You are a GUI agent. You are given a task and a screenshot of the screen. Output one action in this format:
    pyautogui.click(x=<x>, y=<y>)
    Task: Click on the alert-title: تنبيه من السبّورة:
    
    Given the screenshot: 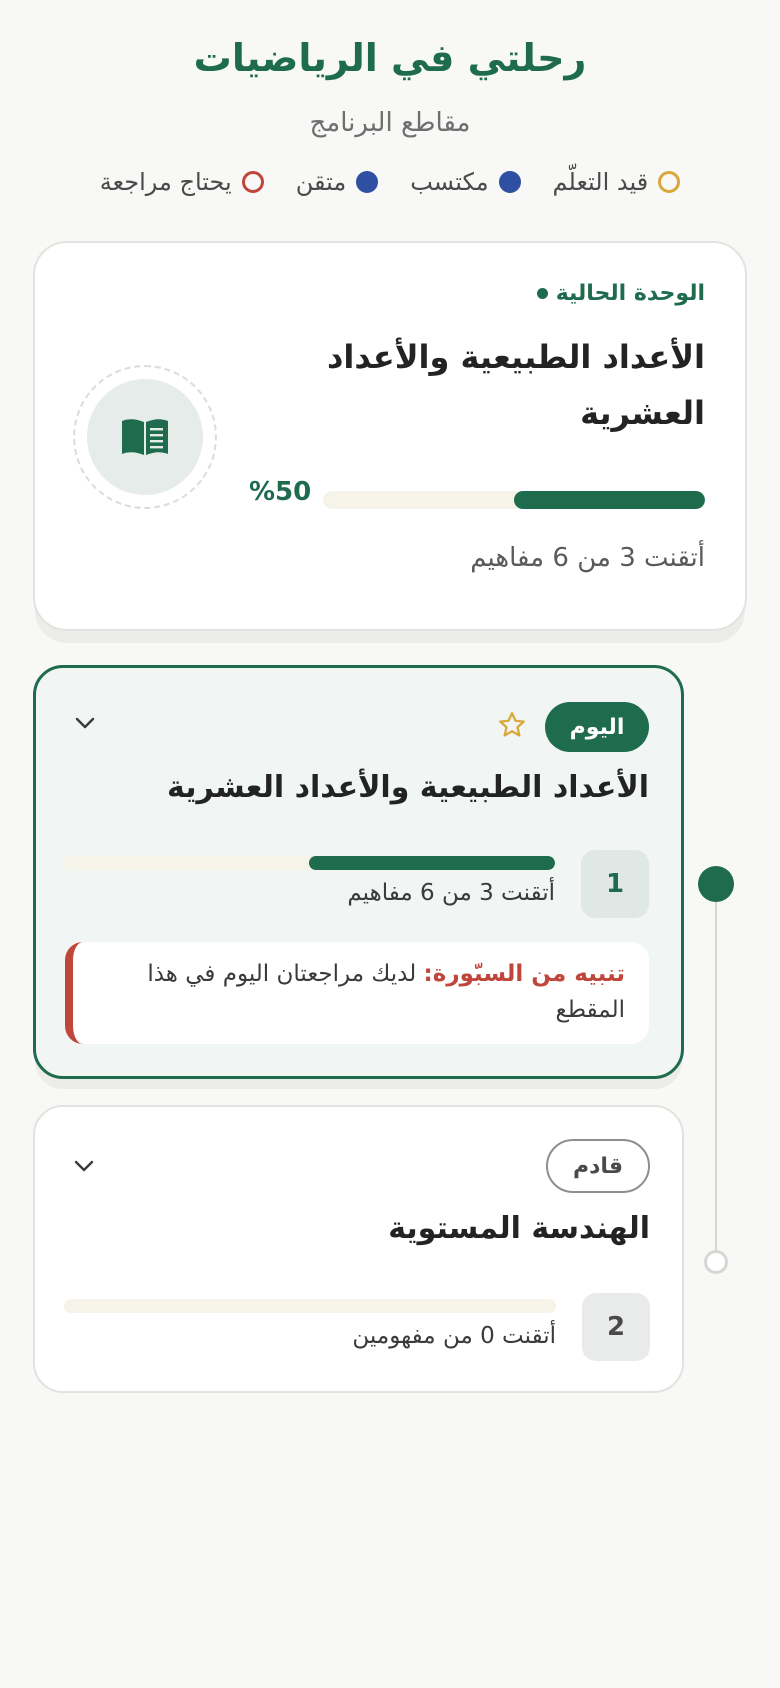 What is the action you would take?
    pyautogui.click(x=524, y=974)
    